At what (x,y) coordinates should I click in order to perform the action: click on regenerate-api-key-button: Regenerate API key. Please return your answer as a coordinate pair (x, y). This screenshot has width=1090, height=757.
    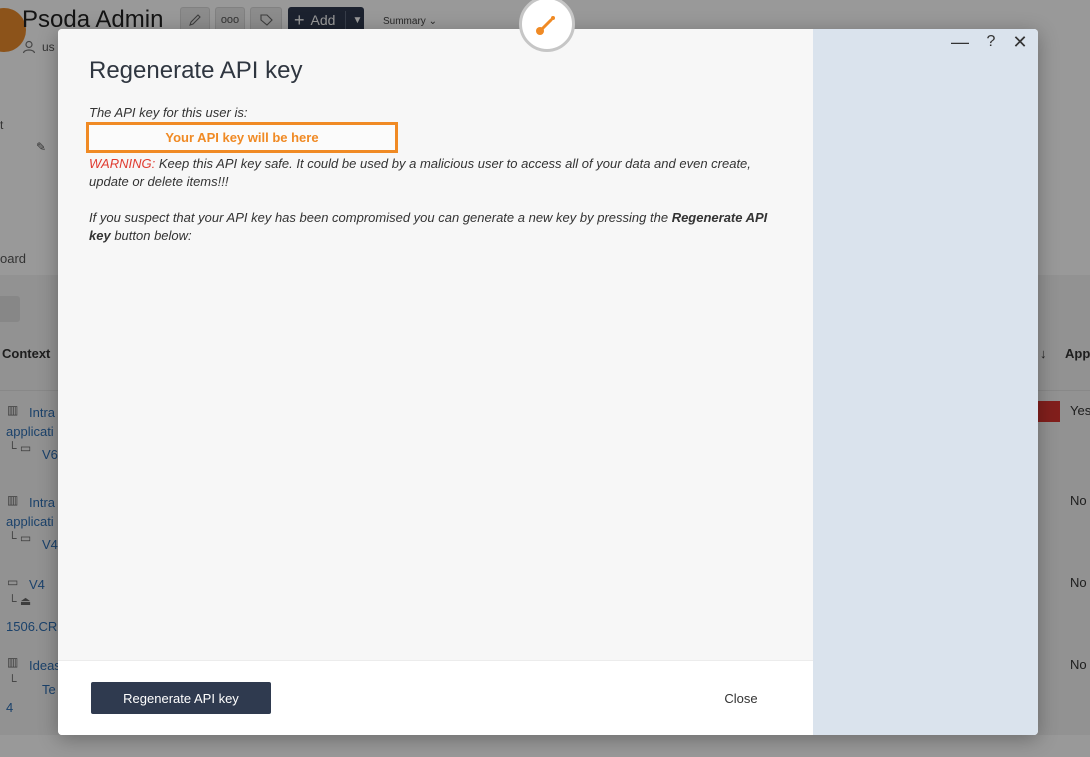
    Looking at the image, I should click on (181, 698).